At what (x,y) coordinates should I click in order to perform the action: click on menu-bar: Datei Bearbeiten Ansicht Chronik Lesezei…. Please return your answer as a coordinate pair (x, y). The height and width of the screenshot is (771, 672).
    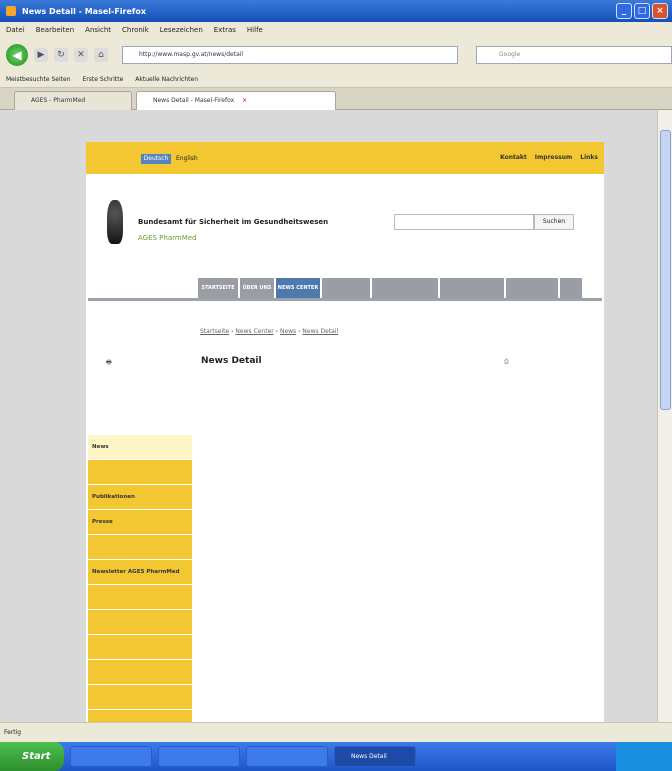
    Looking at the image, I should click on (336, 30).